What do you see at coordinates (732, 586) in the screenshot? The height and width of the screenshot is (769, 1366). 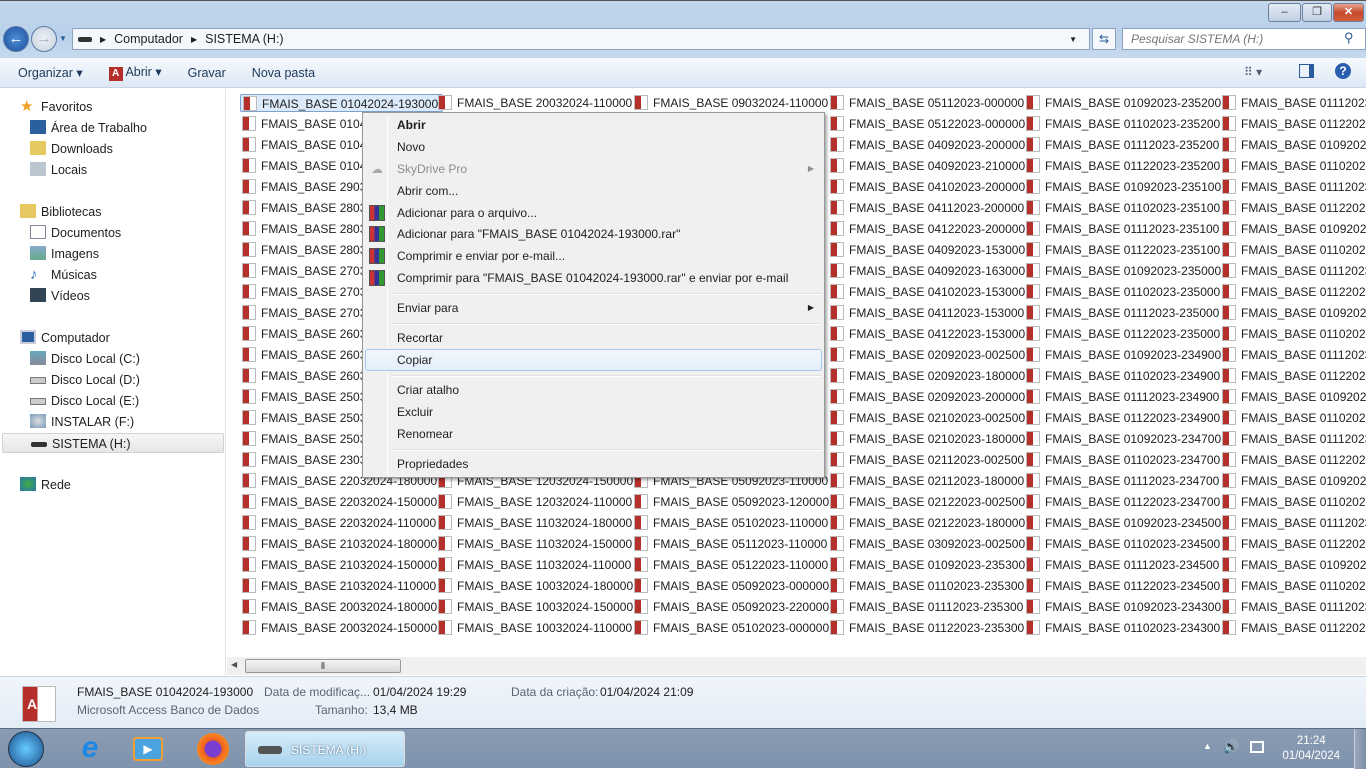 I see `file-item: FMAIS_BASE 05092023-000000` at bounding box center [732, 586].